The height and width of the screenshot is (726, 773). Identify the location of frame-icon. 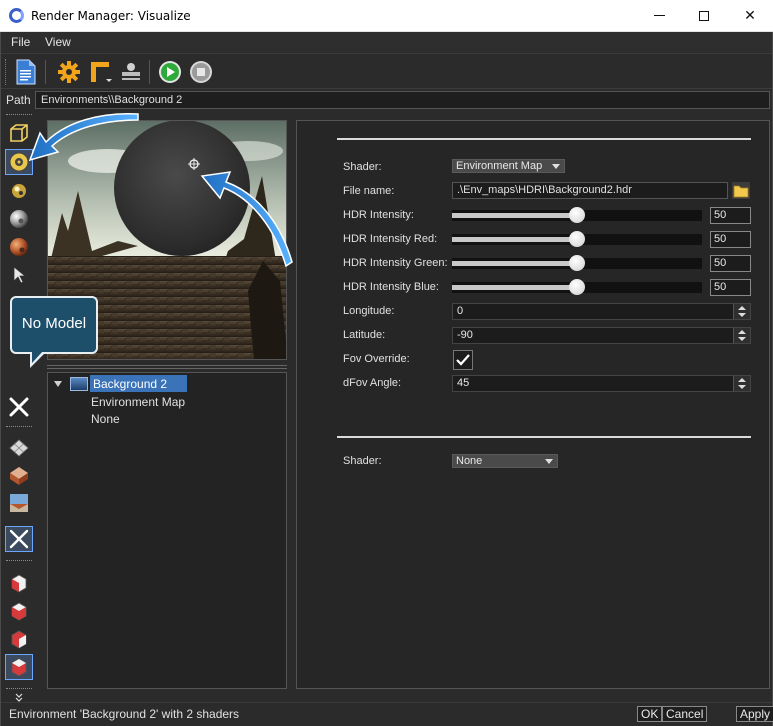
(101, 72).